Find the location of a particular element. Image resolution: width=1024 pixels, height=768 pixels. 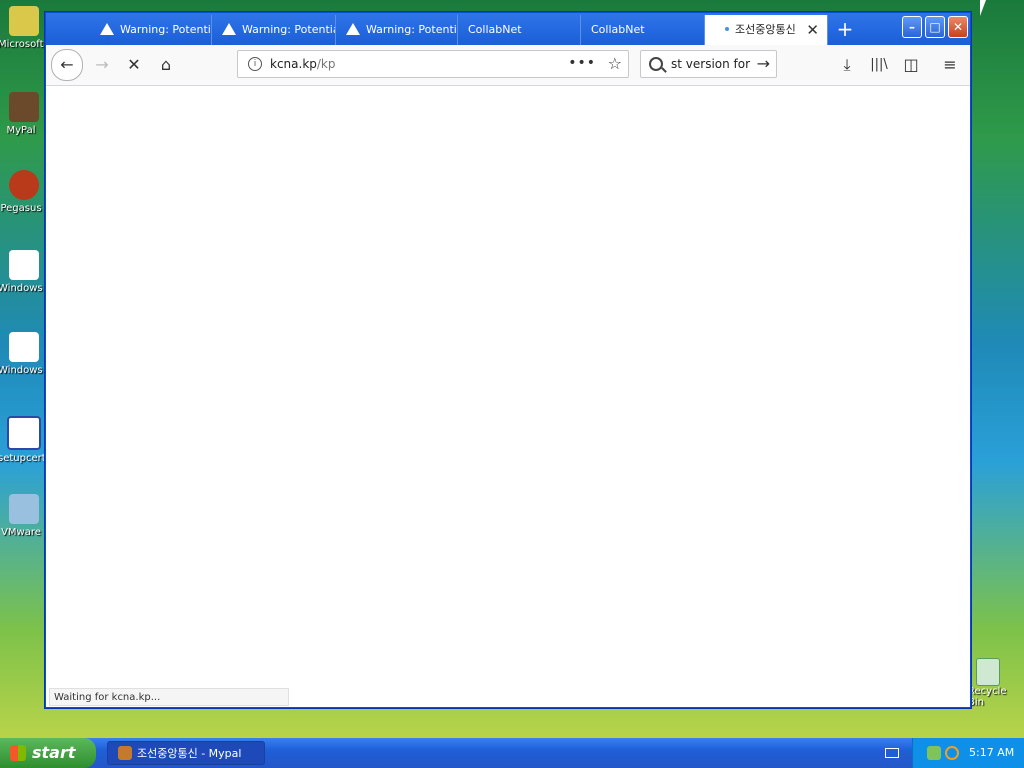

downloads-button: ⤓ is located at coordinates (847, 65).